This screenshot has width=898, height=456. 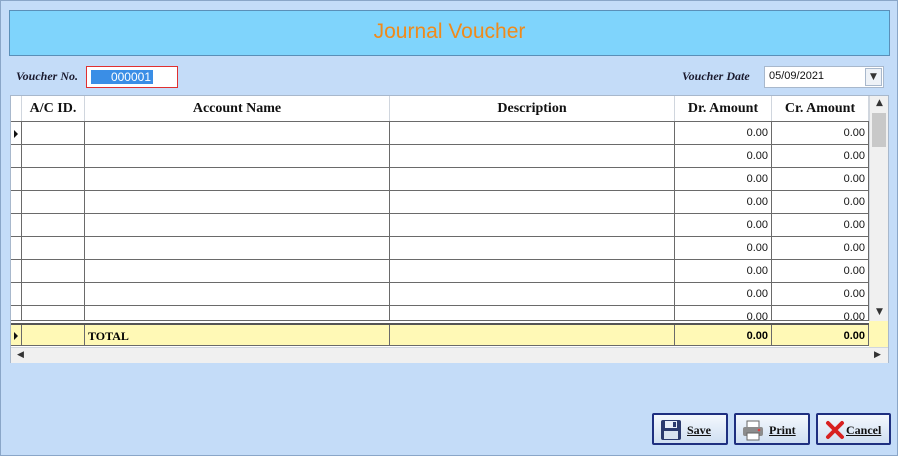 What do you see at coordinates (877, 355) in the screenshot?
I see `scroll-right-icon: ▶` at bounding box center [877, 355].